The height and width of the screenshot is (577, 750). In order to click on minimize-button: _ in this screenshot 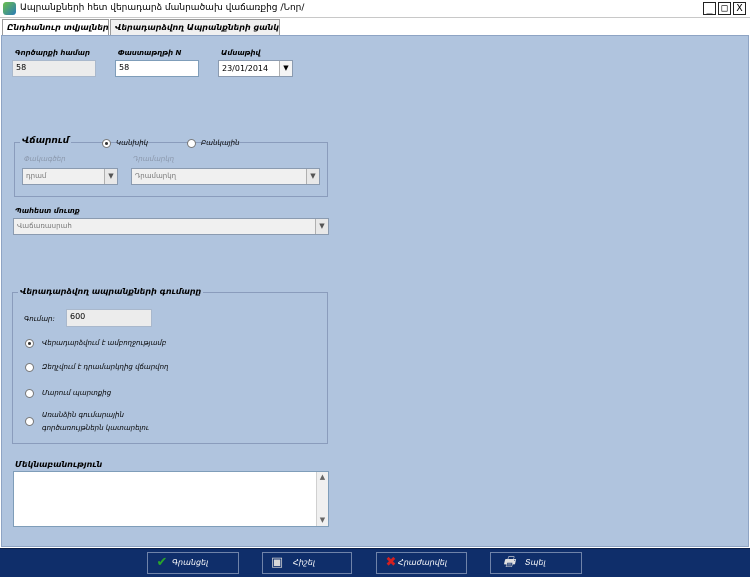, I will do `click(709, 8)`.